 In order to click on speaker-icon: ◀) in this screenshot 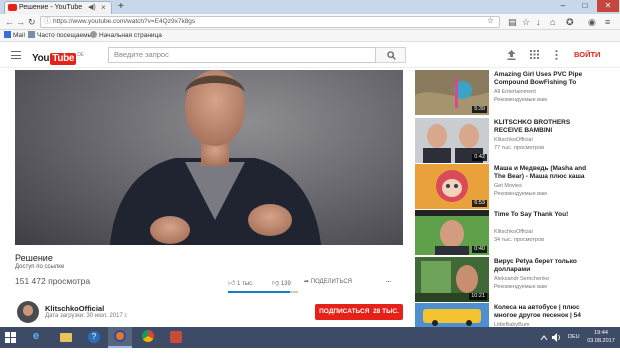, I will do `click(92, 8)`.